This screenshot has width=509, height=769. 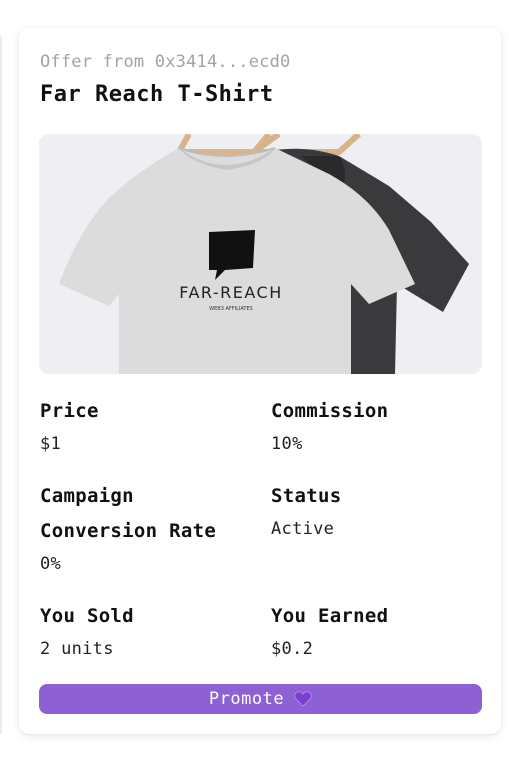 What do you see at coordinates (87, 496) in the screenshot?
I see `conversion-label-line1: Campaign` at bounding box center [87, 496].